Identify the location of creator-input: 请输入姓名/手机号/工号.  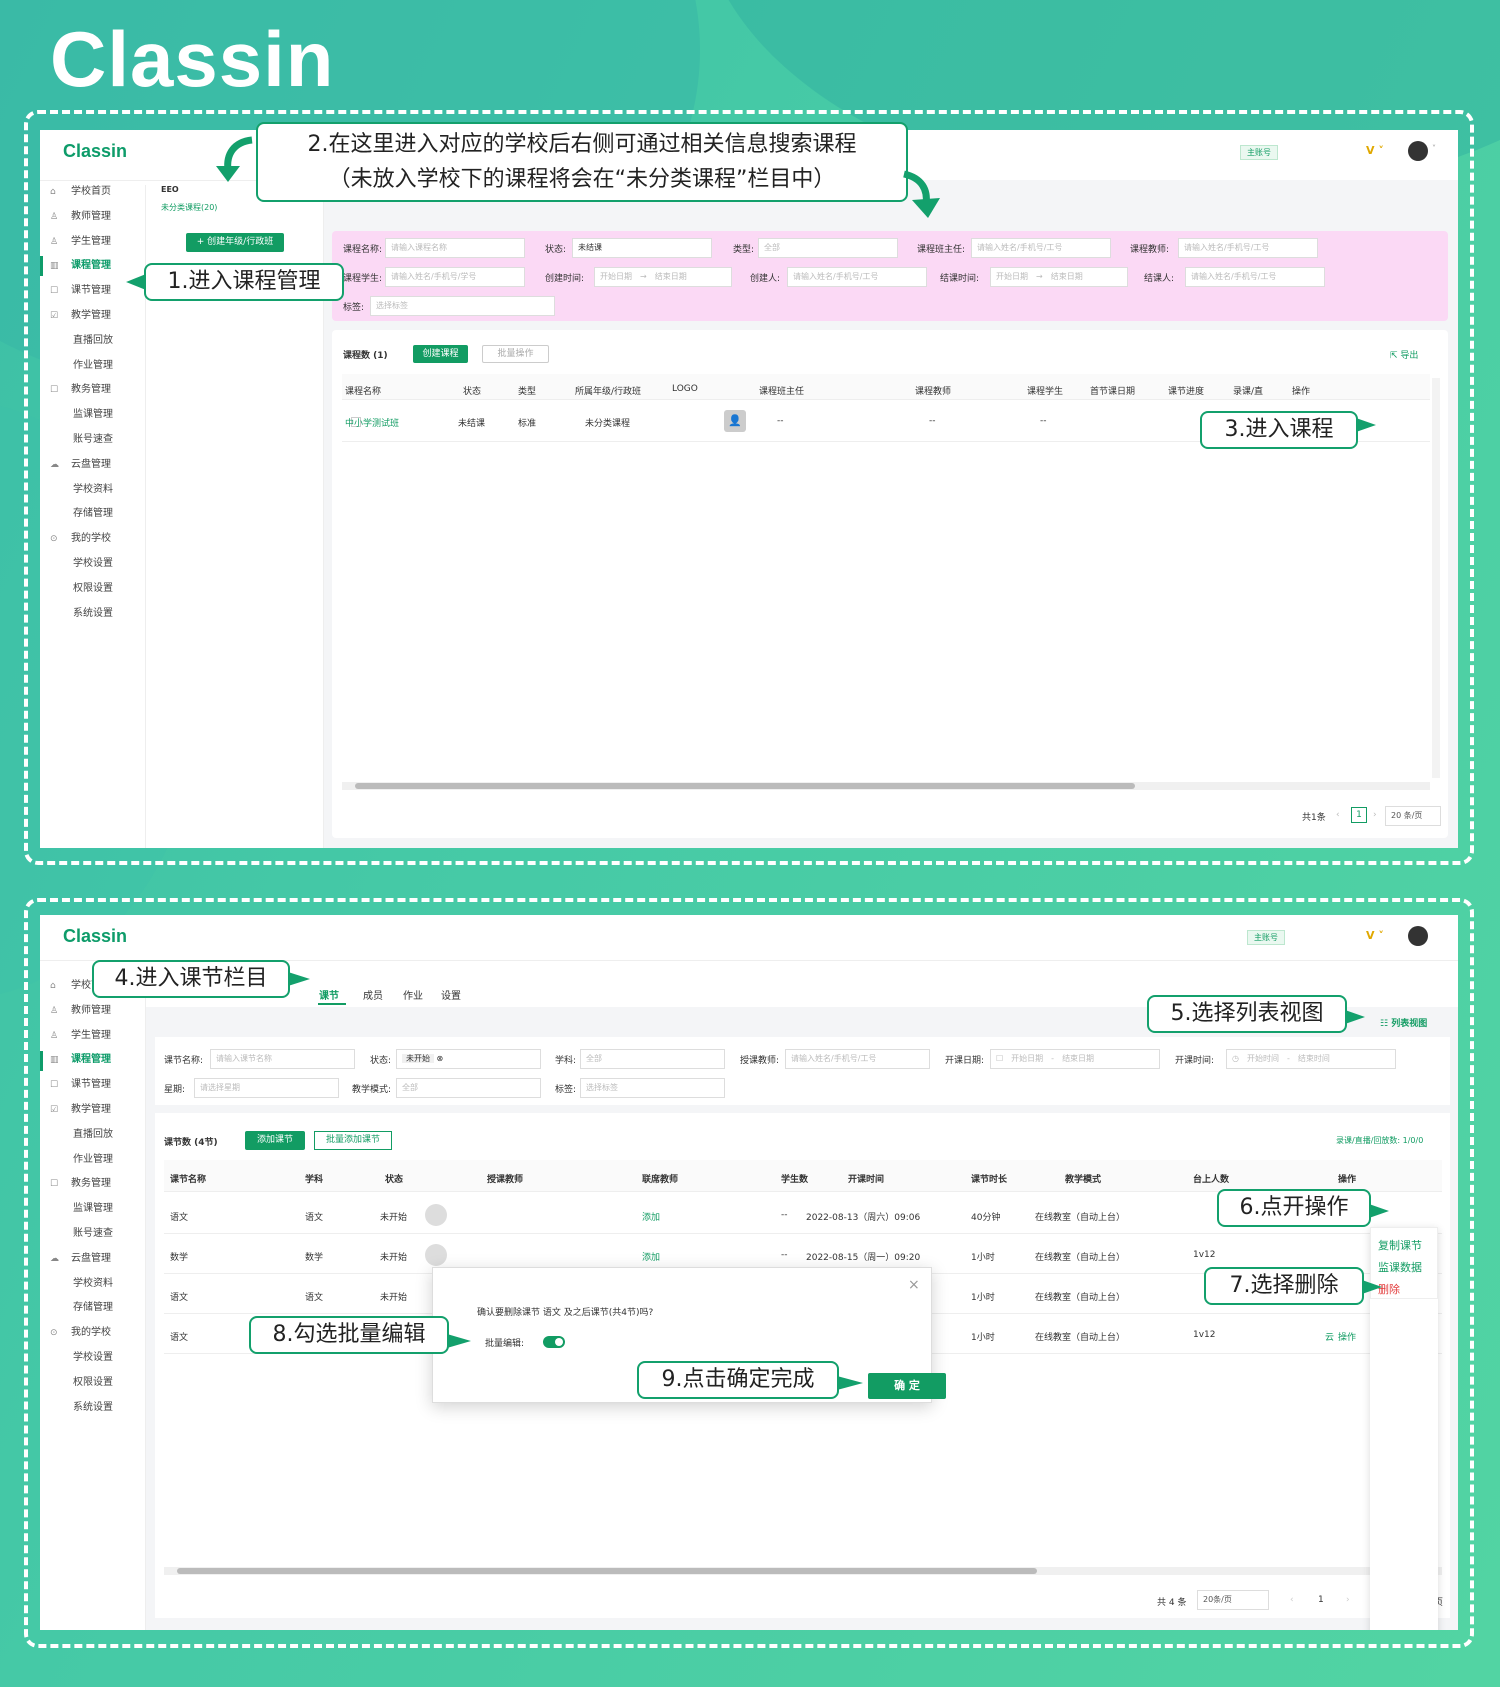
(857, 277).